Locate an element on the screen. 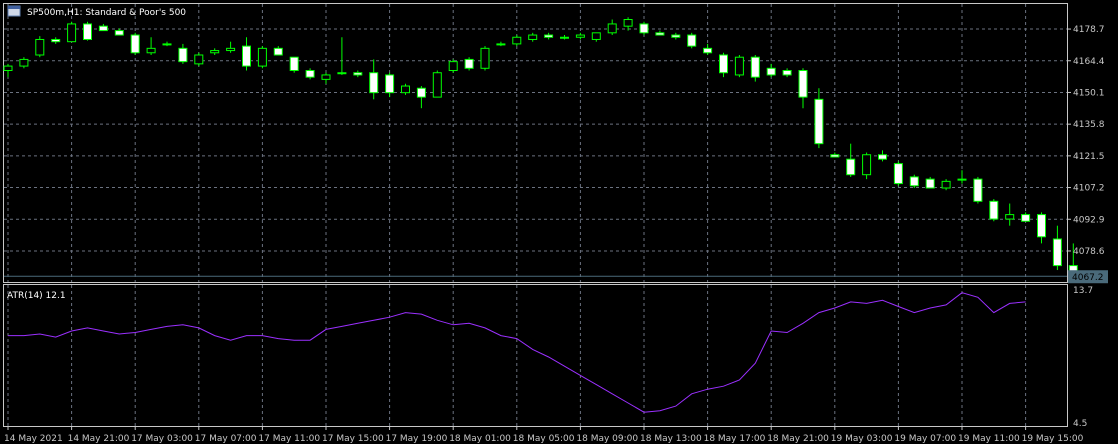  atr-axis: 13.7 4.5 is located at coordinates (1083, 357).